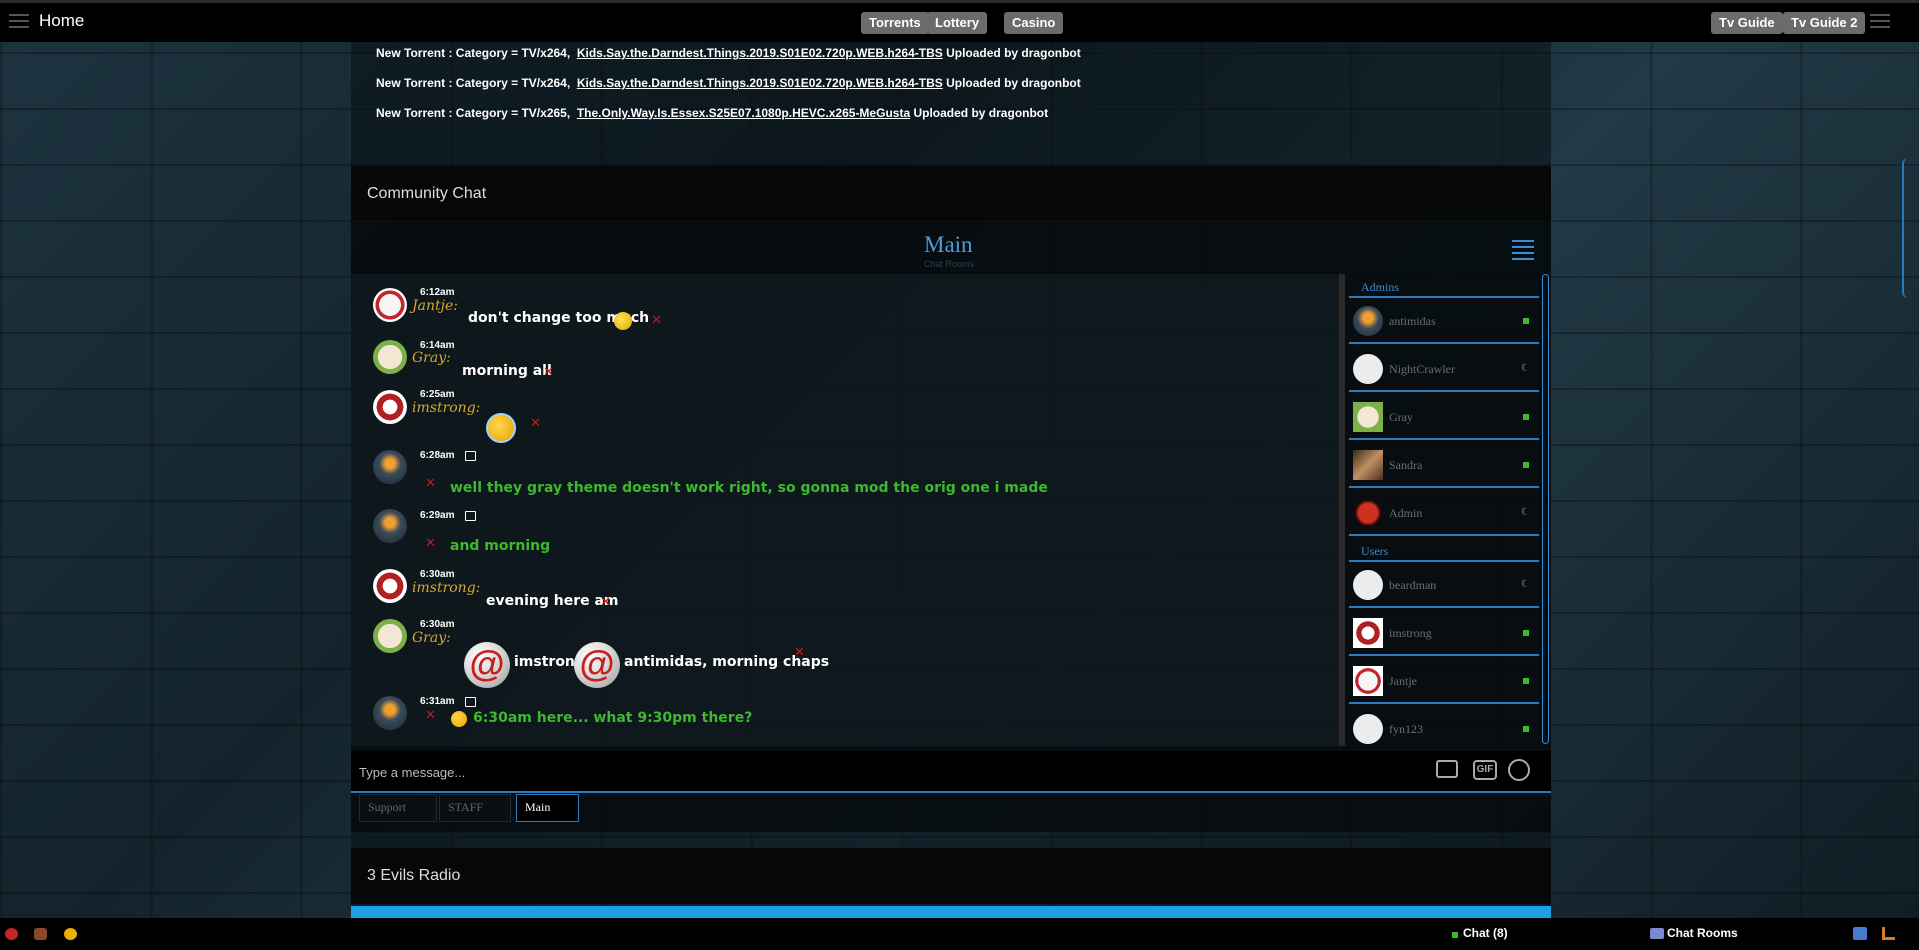  What do you see at coordinates (1888, 933) in the screenshot?
I see `corner-icon` at bounding box center [1888, 933].